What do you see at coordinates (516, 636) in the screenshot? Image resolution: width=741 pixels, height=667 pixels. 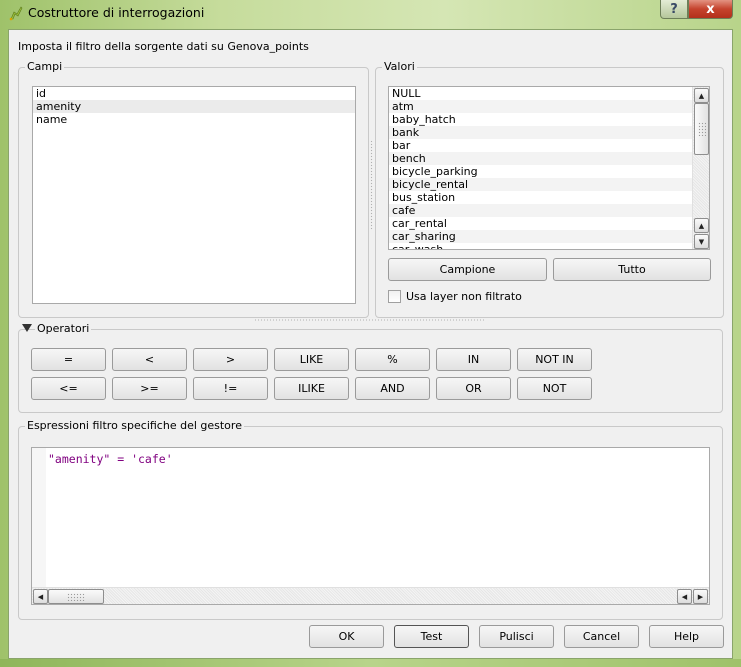 I see `clear-button: Pulisci` at bounding box center [516, 636].